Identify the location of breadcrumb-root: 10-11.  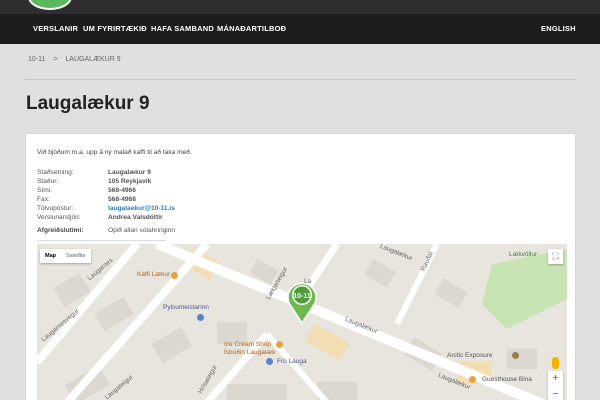
(36, 59).